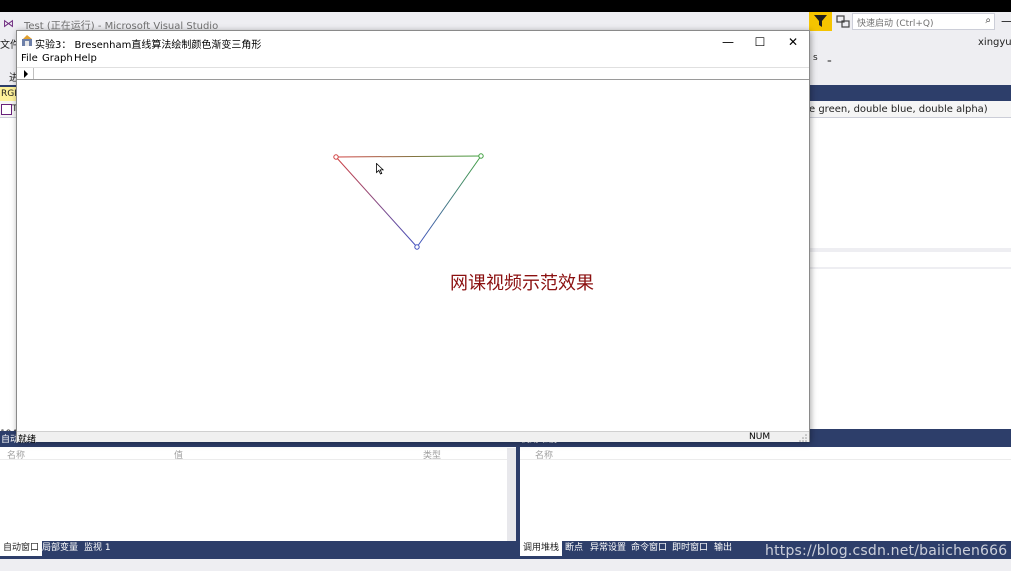 The image size is (1011, 571). Describe the element at coordinates (760, 437) in the screenshot. I see `status-num-lock: NUM` at that location.